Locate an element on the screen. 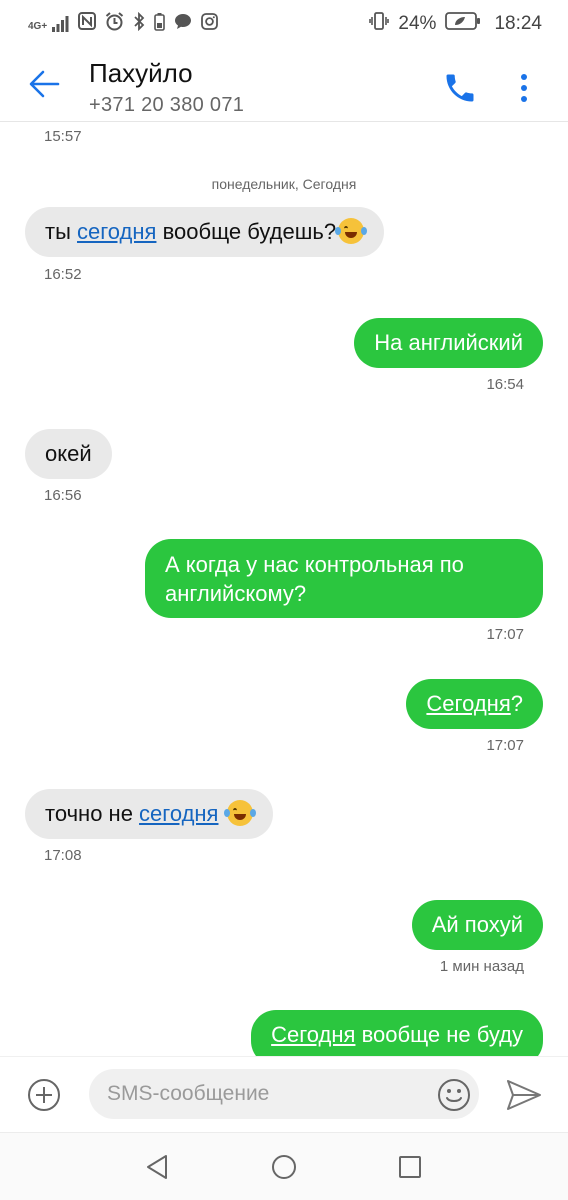 This screenshot has width=568, height=1200. message-text: А когда у нас контрольная по is located at coordinates (314, 564).